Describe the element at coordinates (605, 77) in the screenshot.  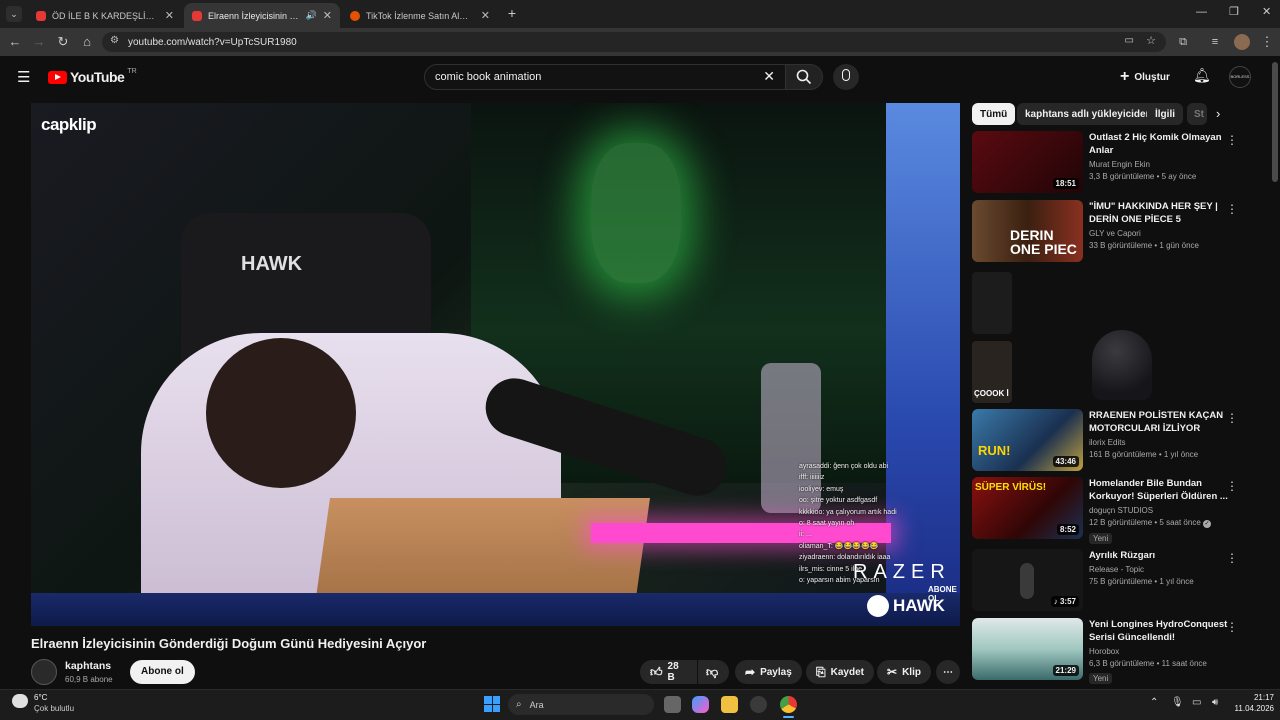
I see `search-input: comic book animation ✕` at that location.